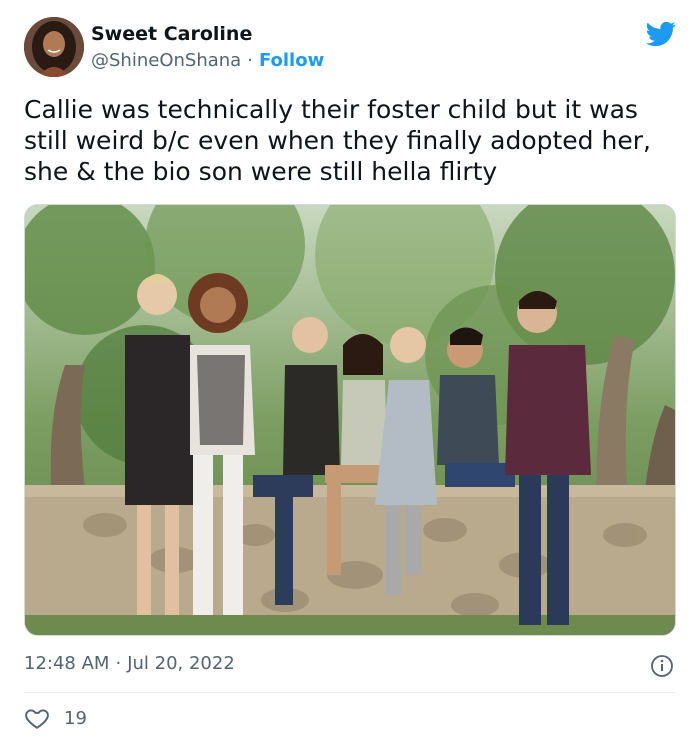 The image size is (700, 744). What do you see at coordinates (166, 60) in the screenshot?
I see `author-handle: @ShineOnShana` at bounding box center [166, 60].